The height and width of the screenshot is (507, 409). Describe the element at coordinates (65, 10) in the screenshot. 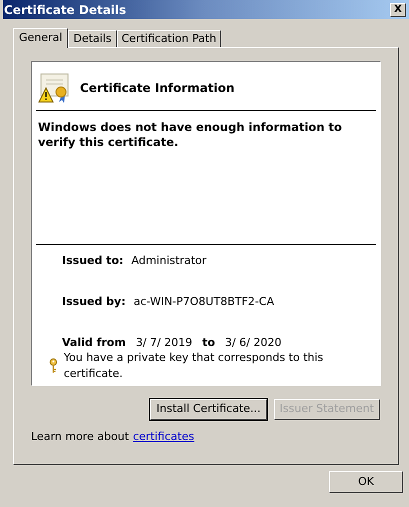

I see `window-title: Certificate Details` at that location.